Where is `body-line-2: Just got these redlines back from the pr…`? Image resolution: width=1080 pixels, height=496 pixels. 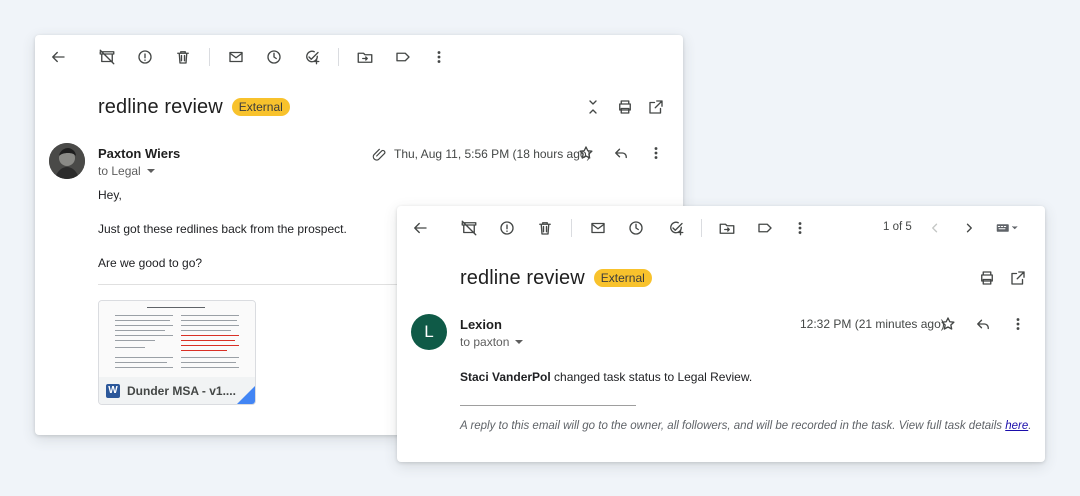 body-line-2: Just got these redlines back from the pr… is located at coordinates (222, 229).